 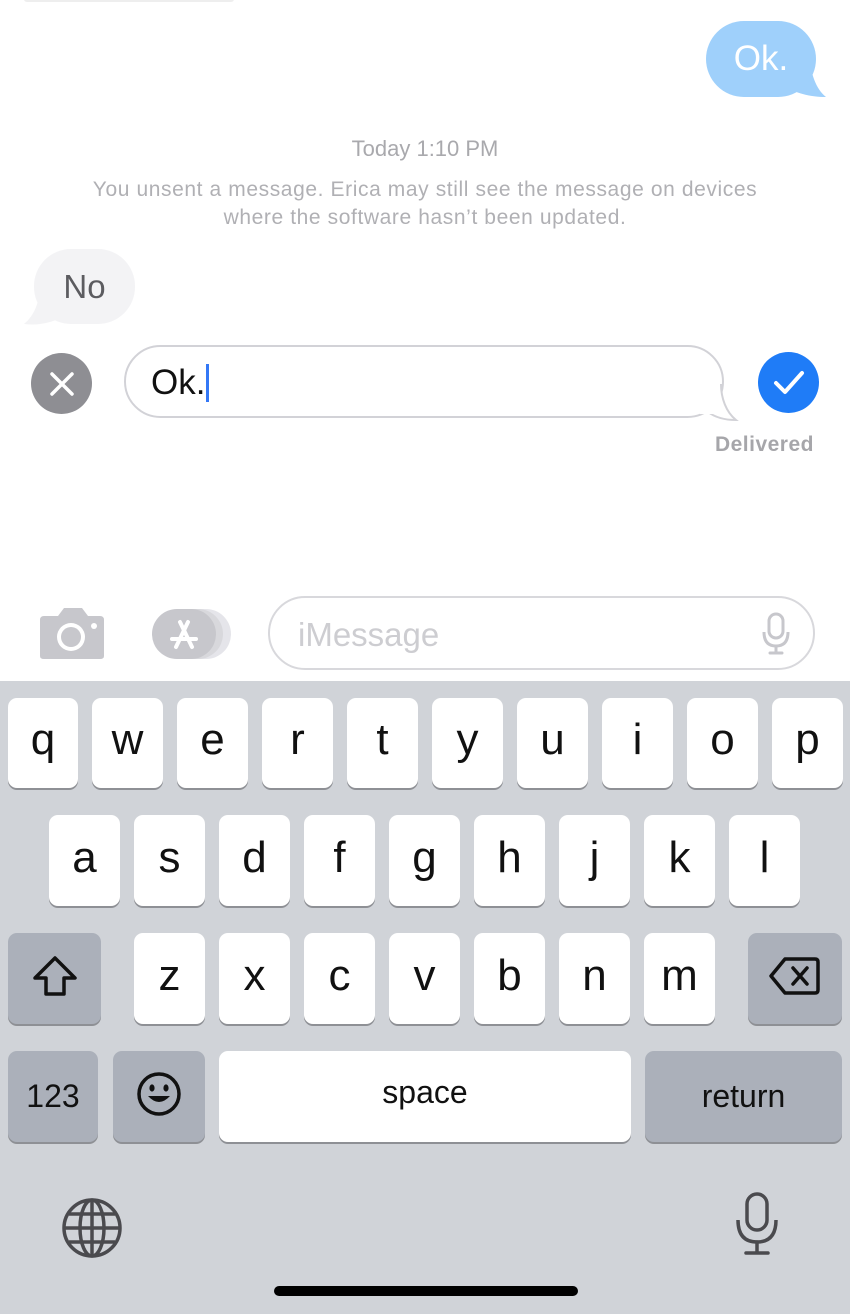 I want to click on numbers-key: 123, so click(x=53, y=1096).